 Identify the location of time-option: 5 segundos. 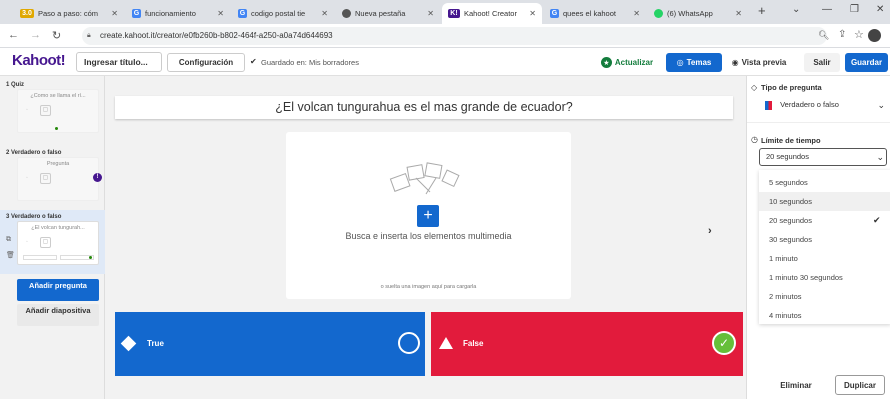
(824, 182).